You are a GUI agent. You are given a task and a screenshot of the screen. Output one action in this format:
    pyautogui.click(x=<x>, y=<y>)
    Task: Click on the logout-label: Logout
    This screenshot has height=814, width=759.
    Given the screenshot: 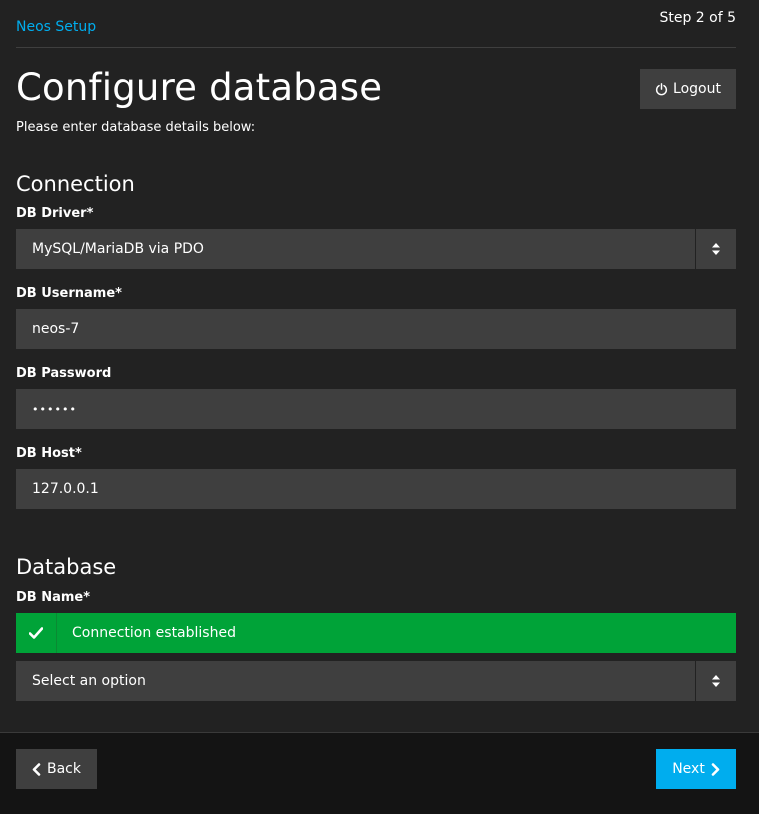 What is the action you would take?
    pyautogui.click(x=697, y=89)
    